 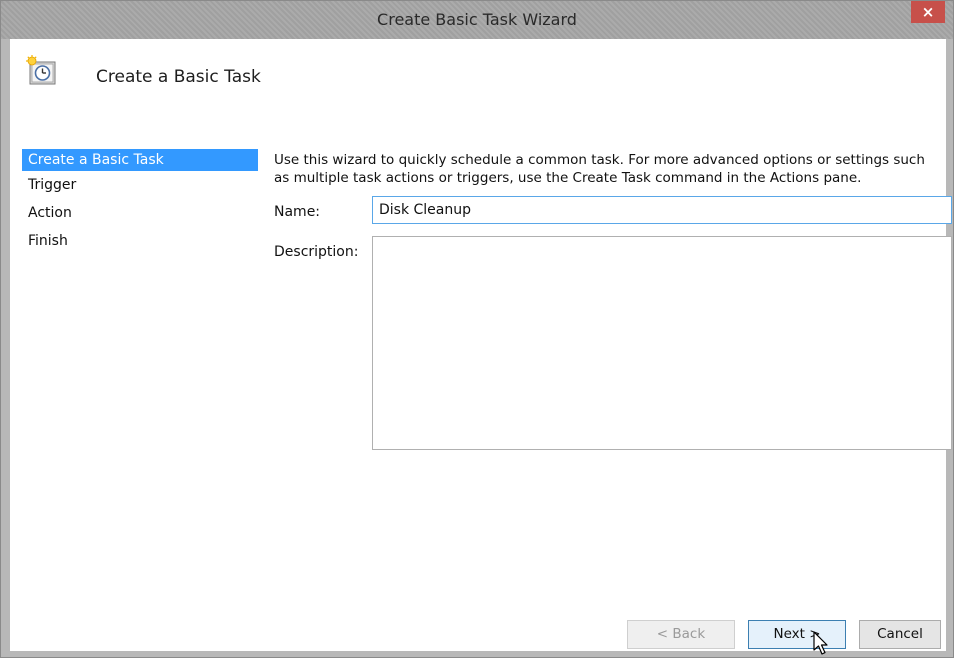 I want to click on description-label: Description:, so click(x=316, y=252).